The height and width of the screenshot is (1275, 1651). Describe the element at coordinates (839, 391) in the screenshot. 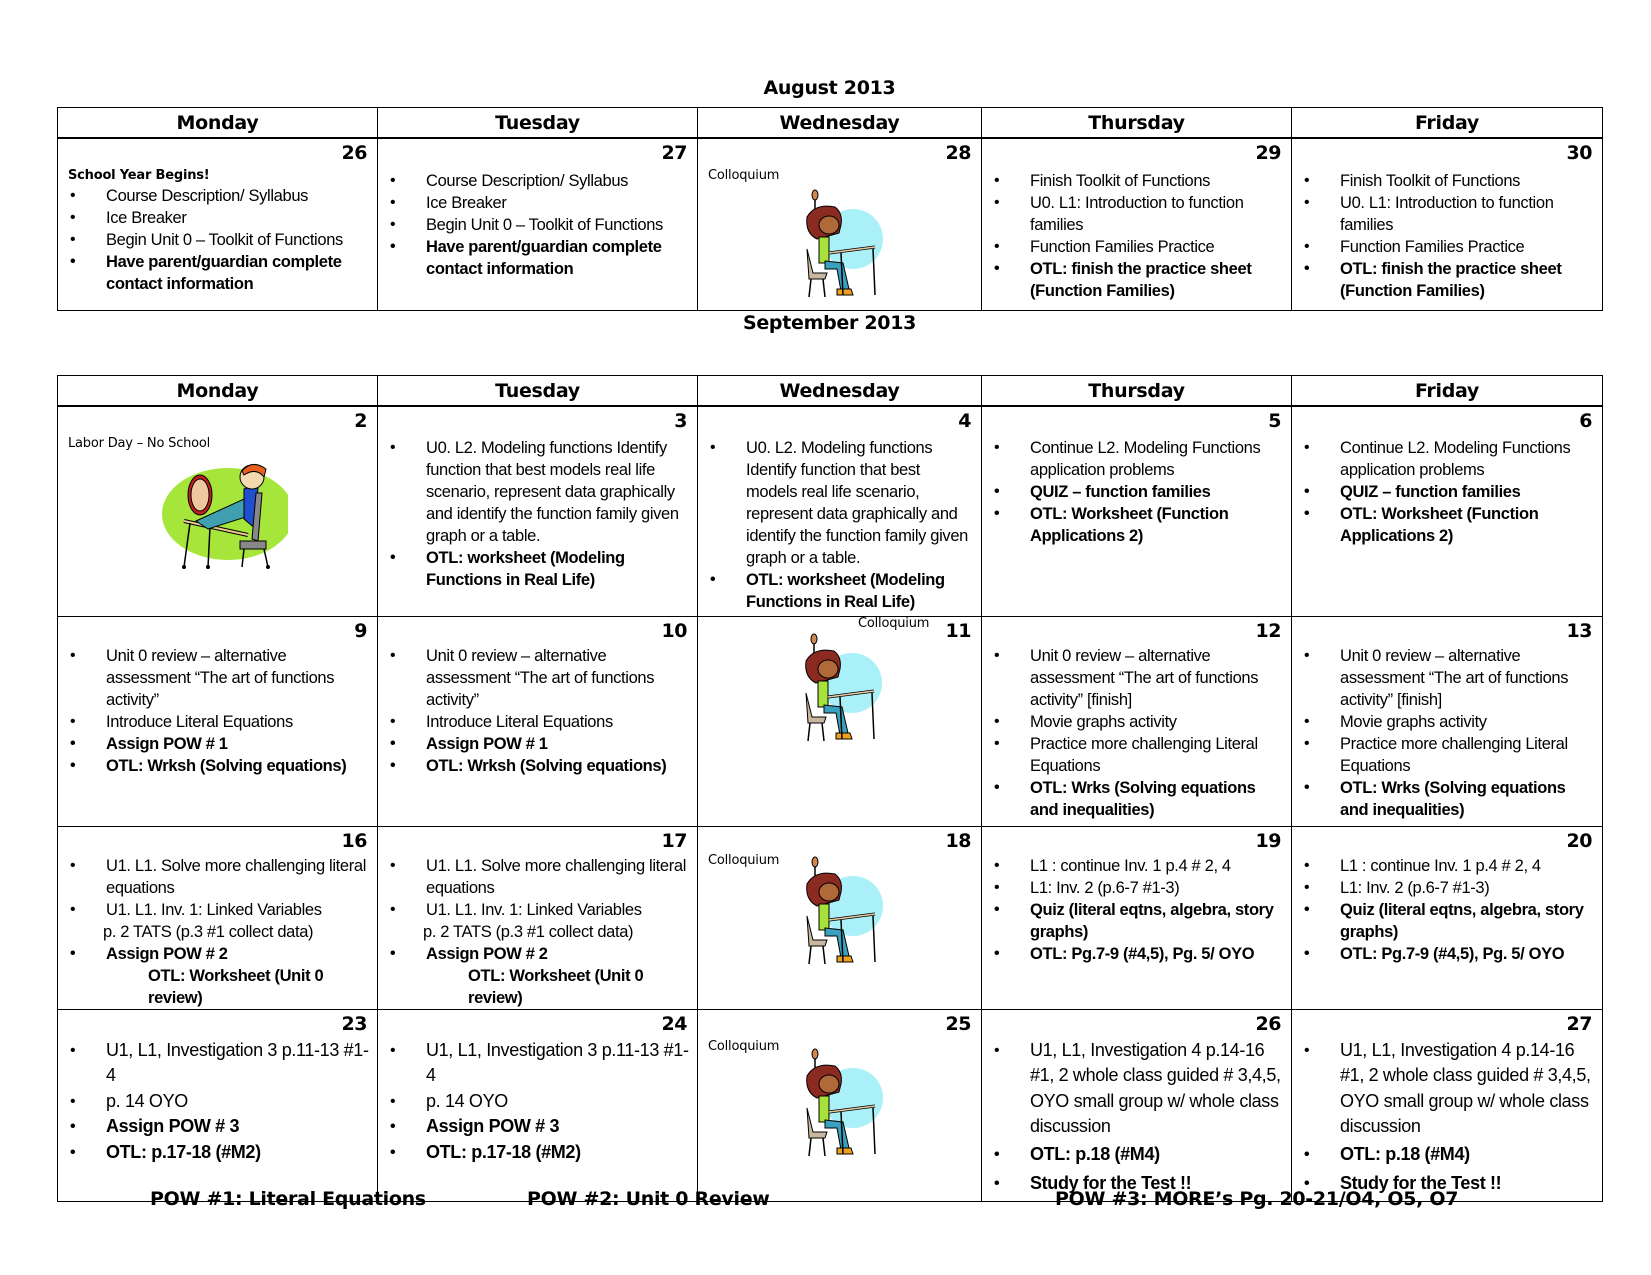

I see `weekday-header: Wednesday` at that location.